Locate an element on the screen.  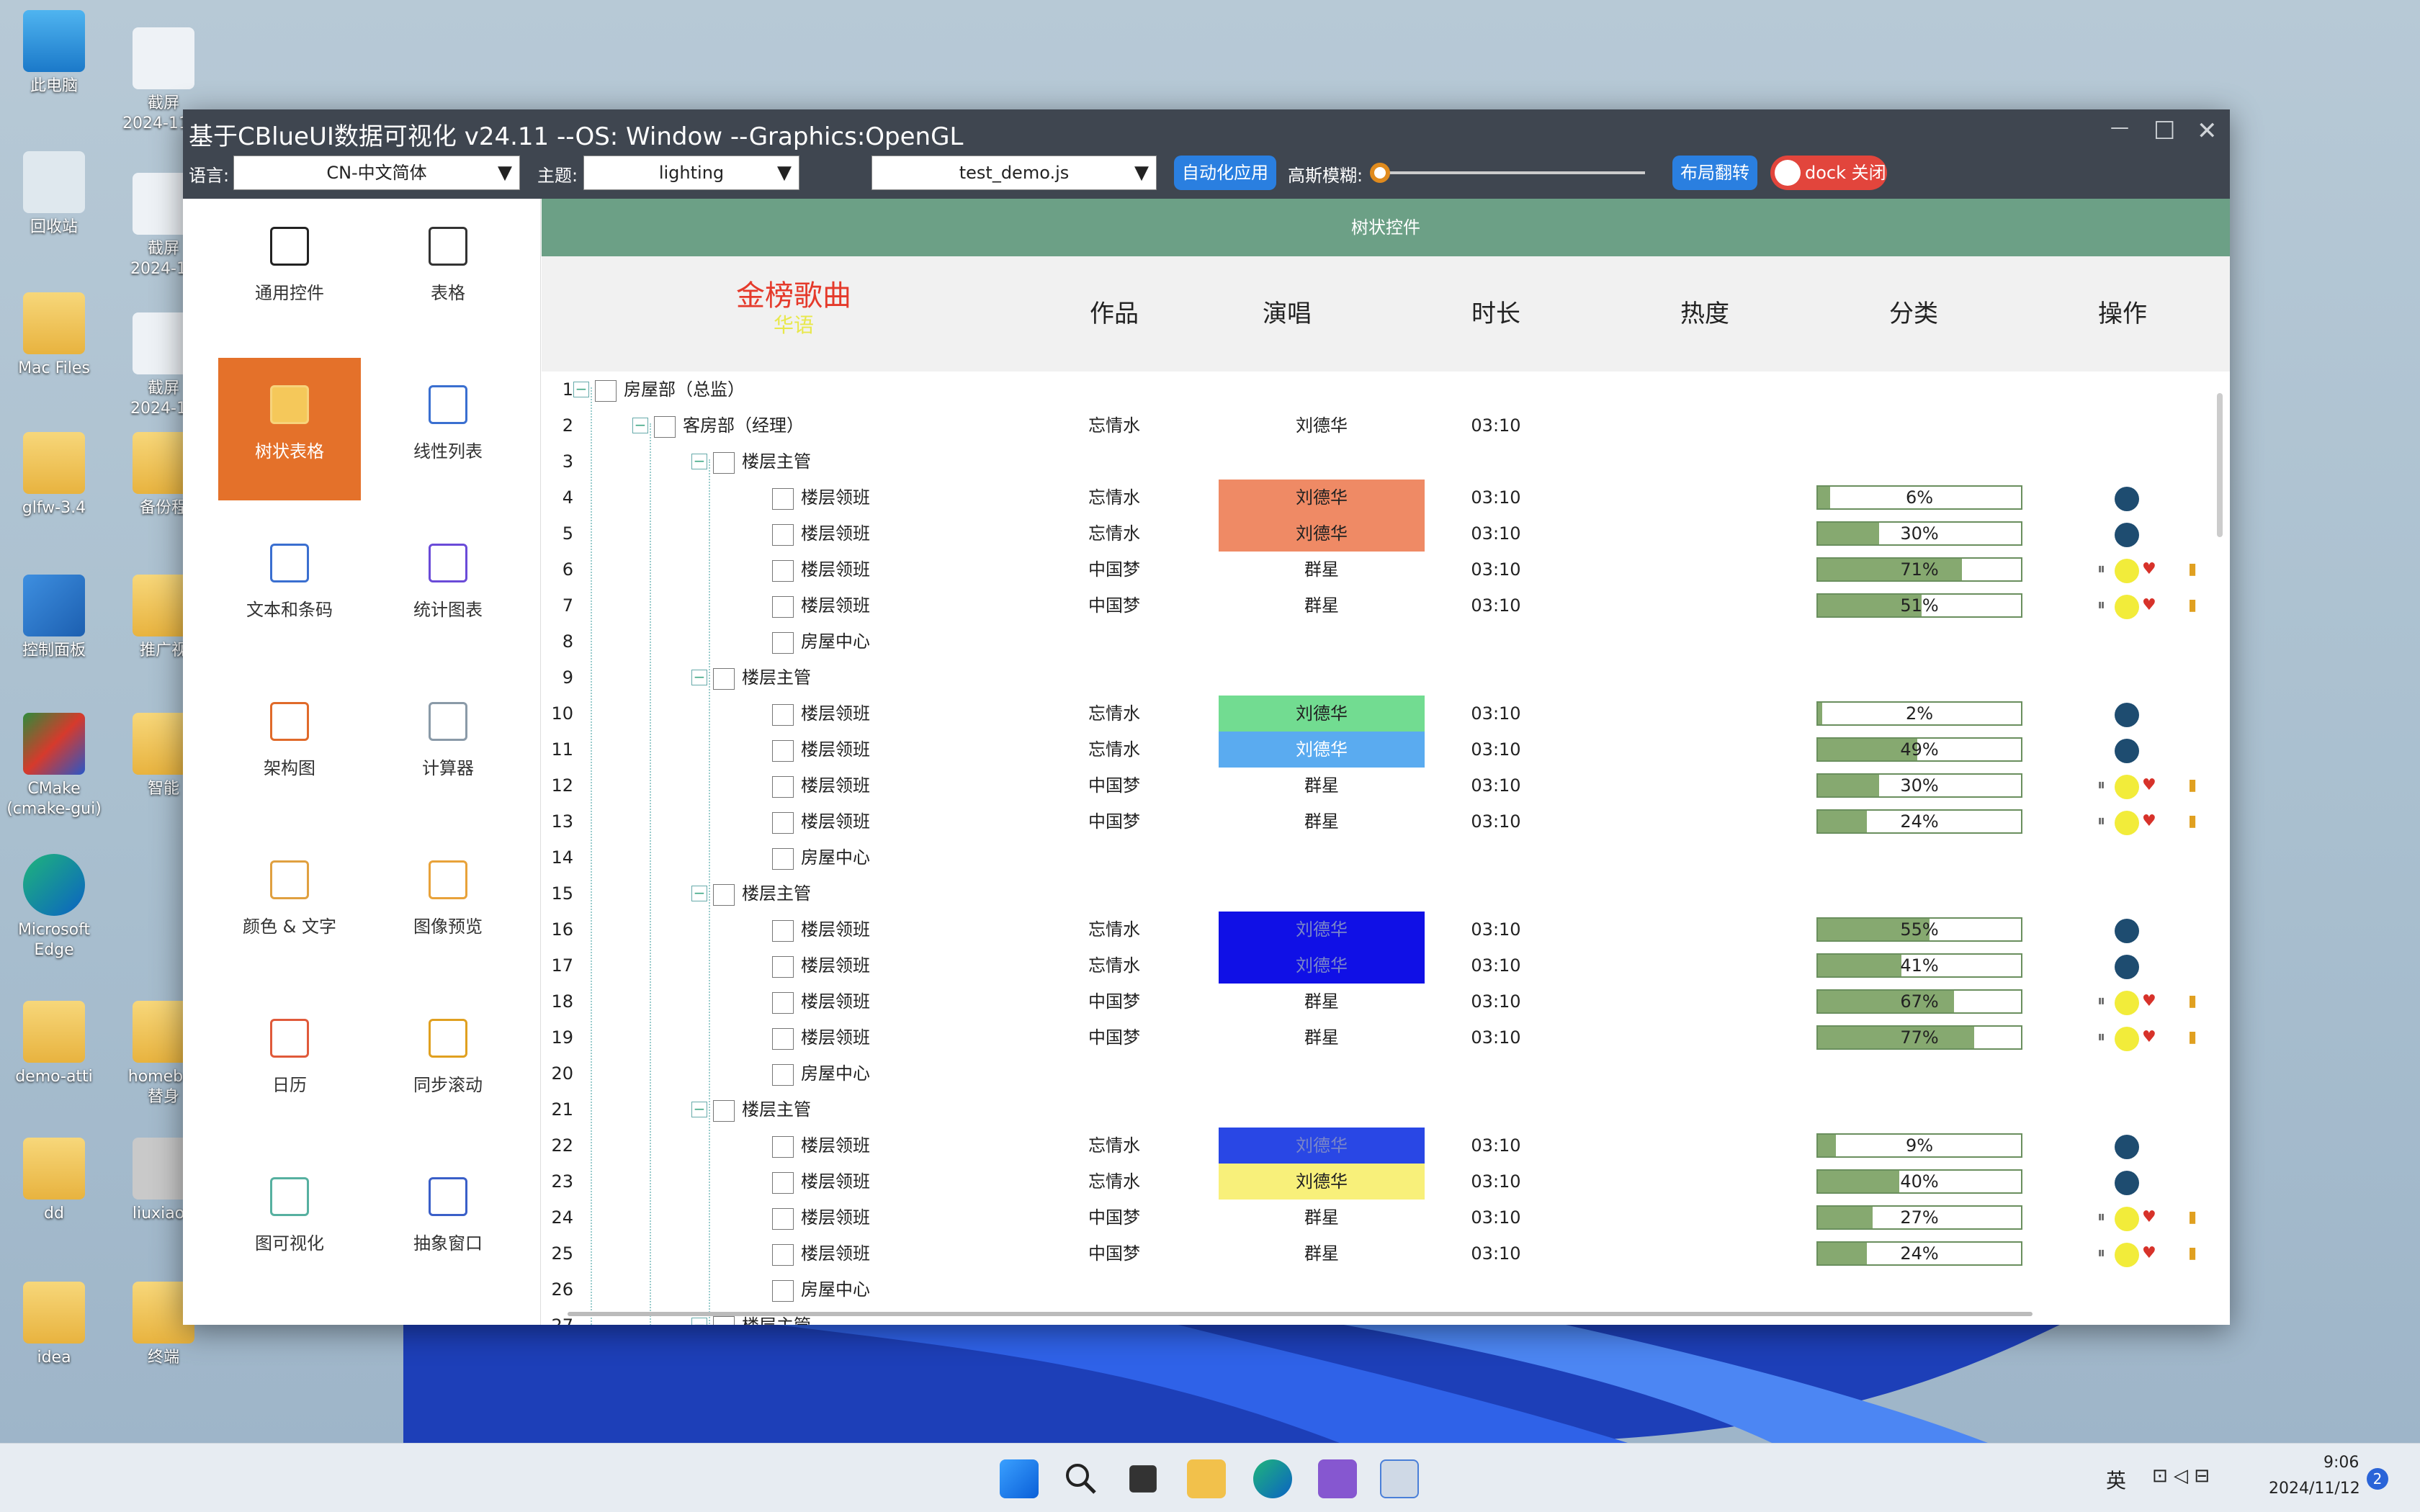
desktop-icon: idea is located at coordinates (54, 1325).